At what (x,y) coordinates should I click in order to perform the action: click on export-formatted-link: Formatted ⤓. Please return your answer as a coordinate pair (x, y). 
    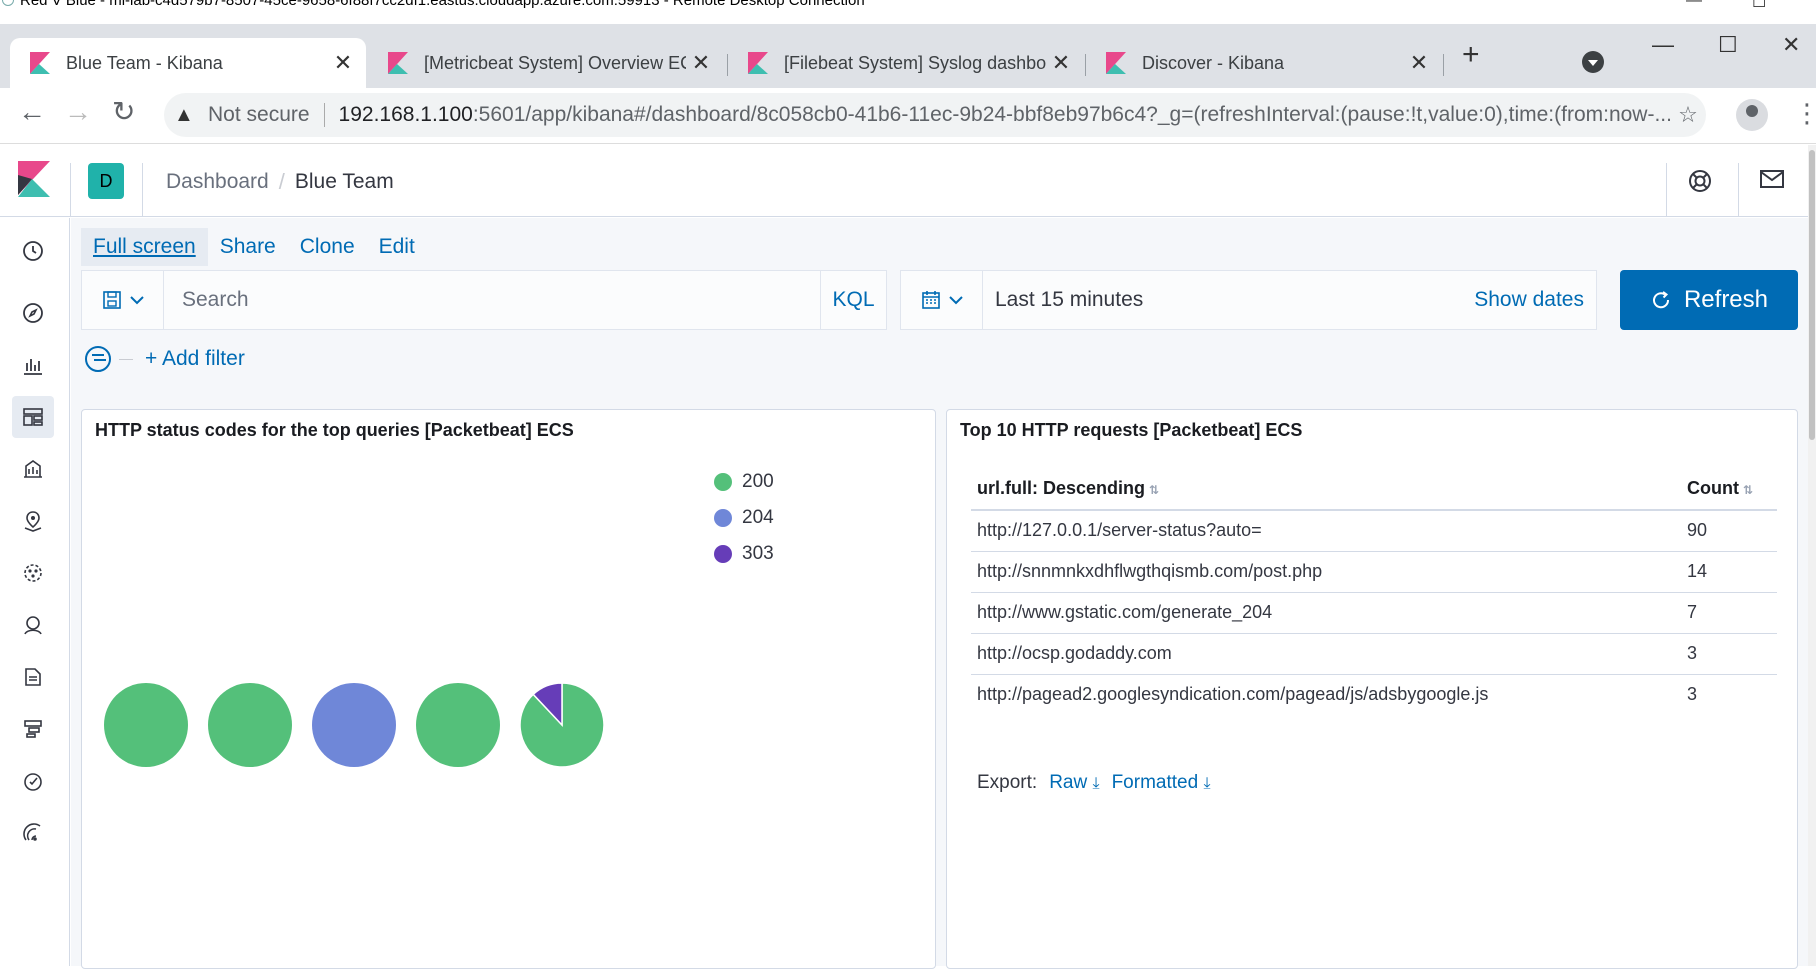
    Looking at the image, I should click on (1161, 783).